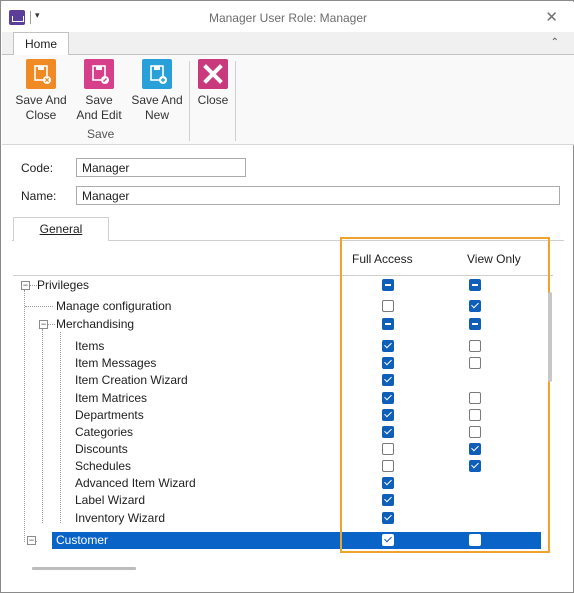  I want to click on save-new-icon, so click(157, 74).